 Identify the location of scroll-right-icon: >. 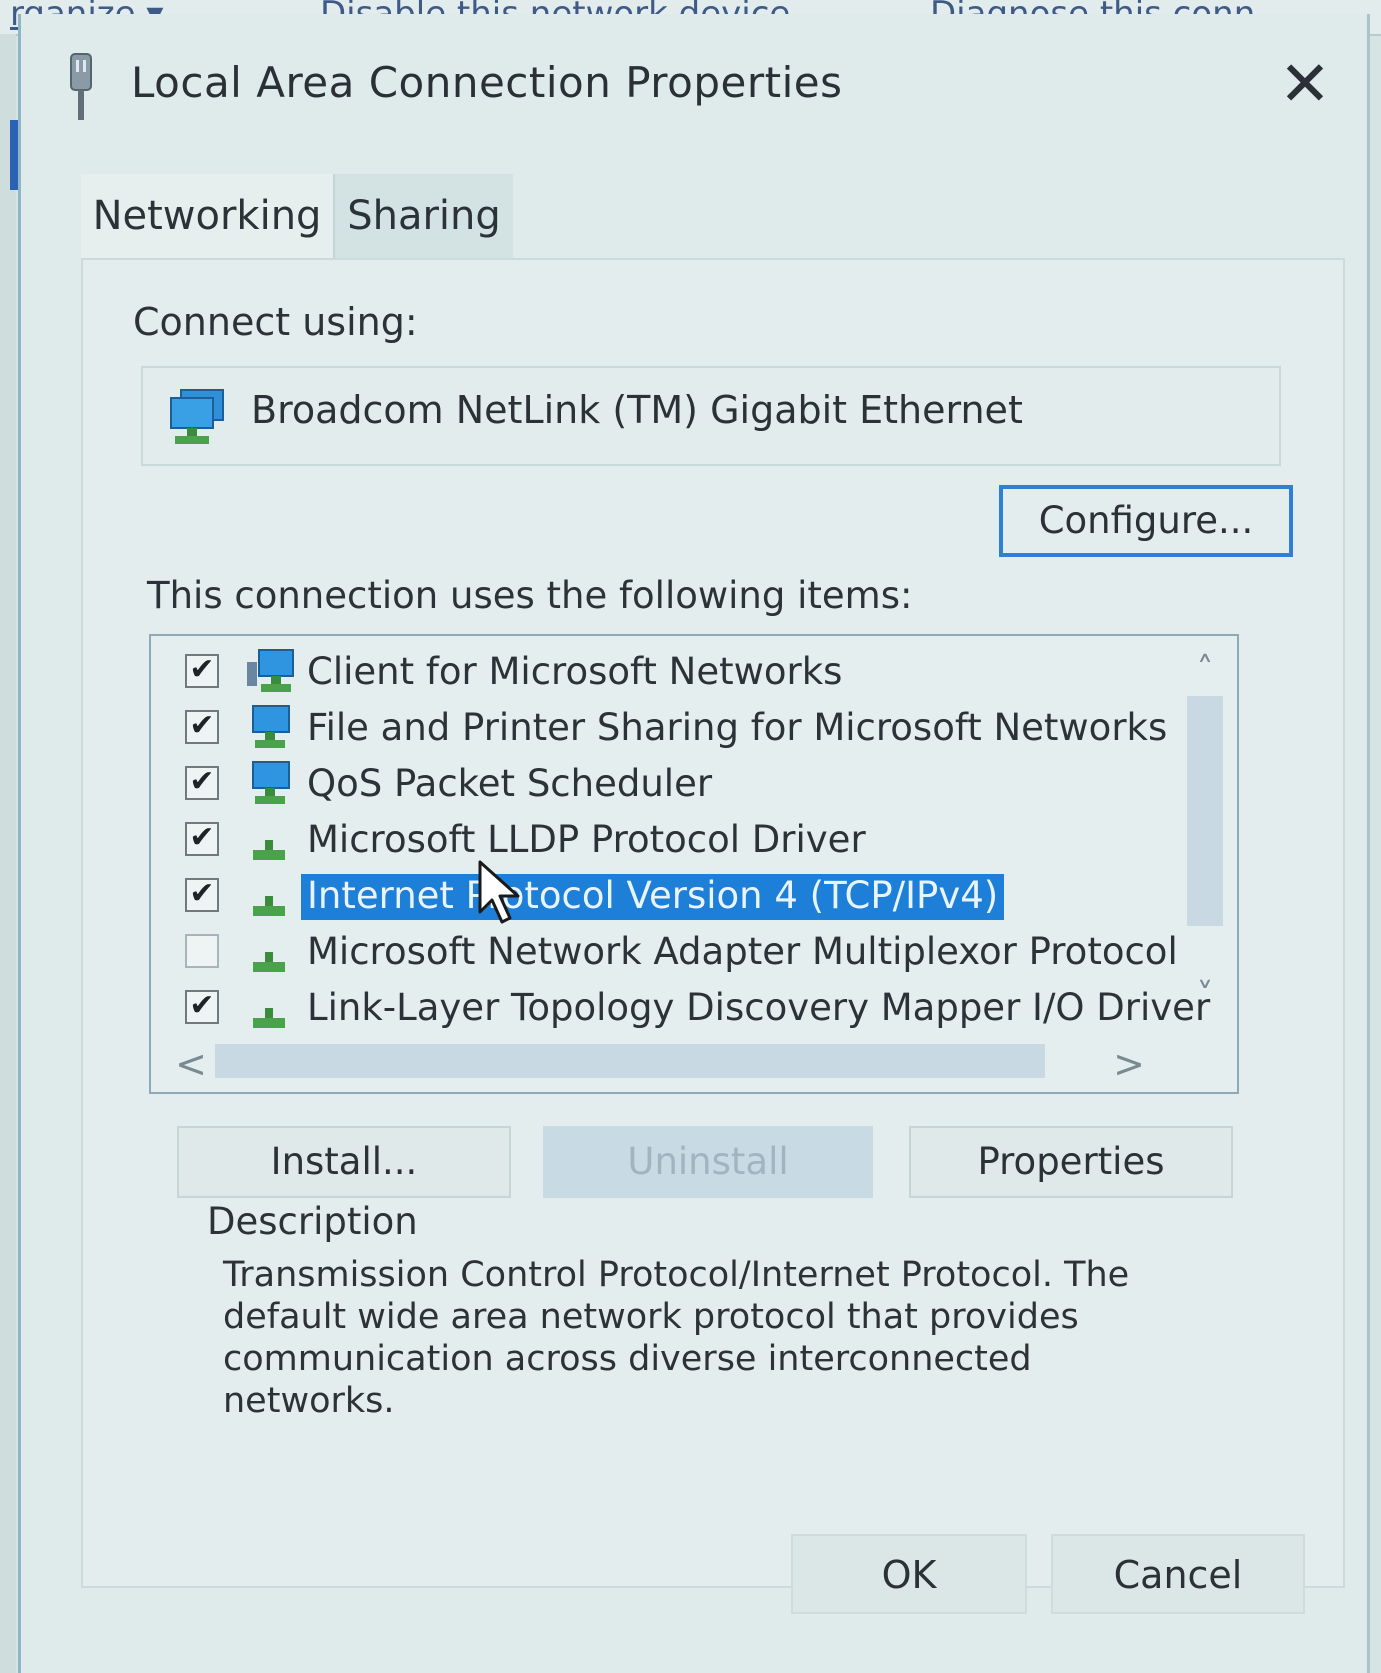
(1129, 1064).